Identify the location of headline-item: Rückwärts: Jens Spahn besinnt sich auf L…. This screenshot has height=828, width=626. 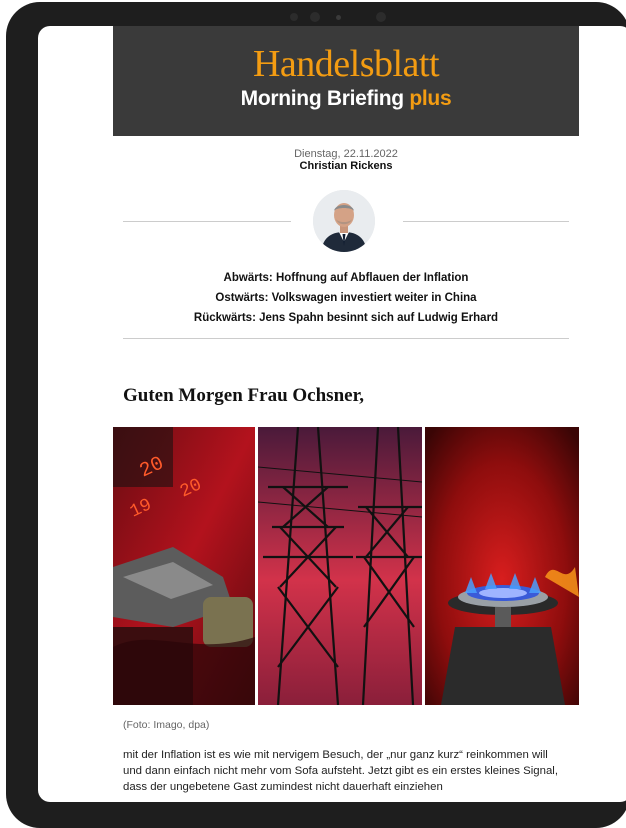
(346, 318).